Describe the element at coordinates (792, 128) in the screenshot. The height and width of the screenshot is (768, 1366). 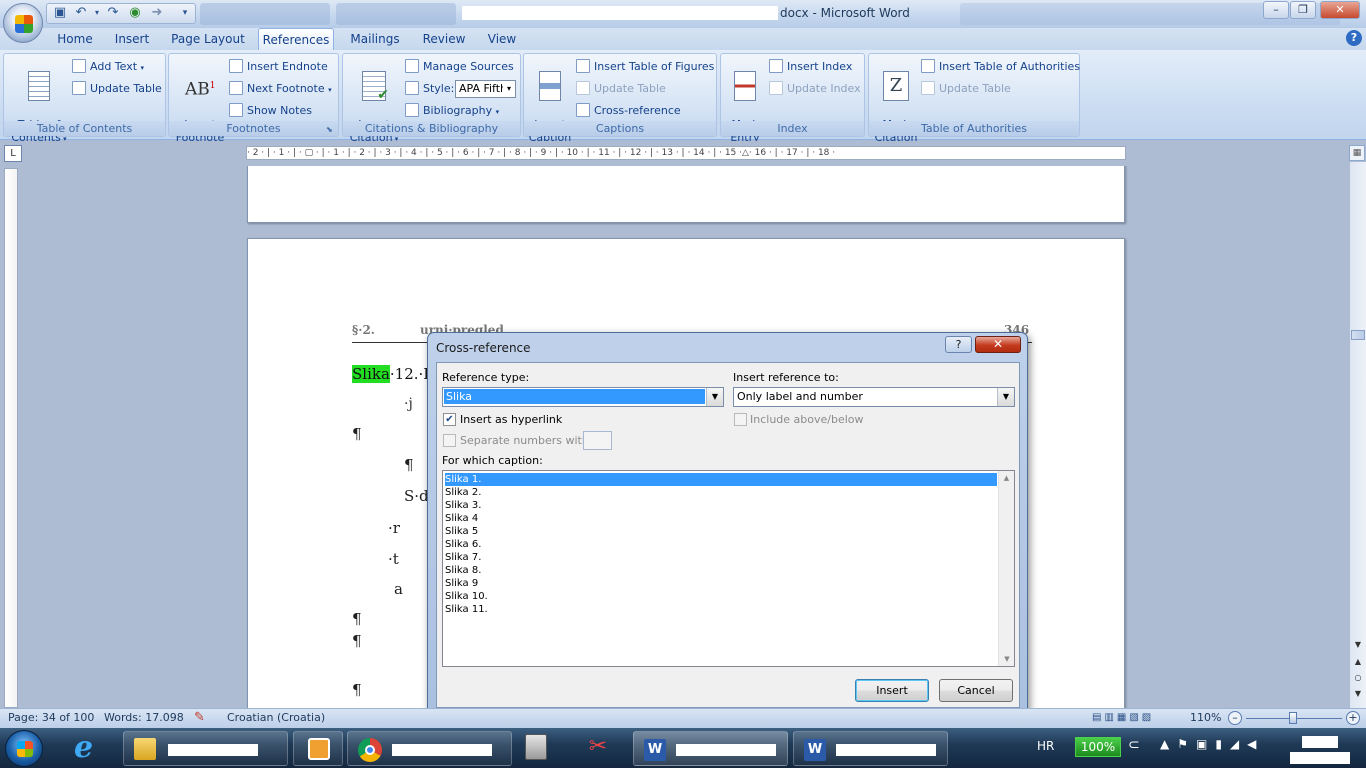
I see `group-label-index: Index` at that location.